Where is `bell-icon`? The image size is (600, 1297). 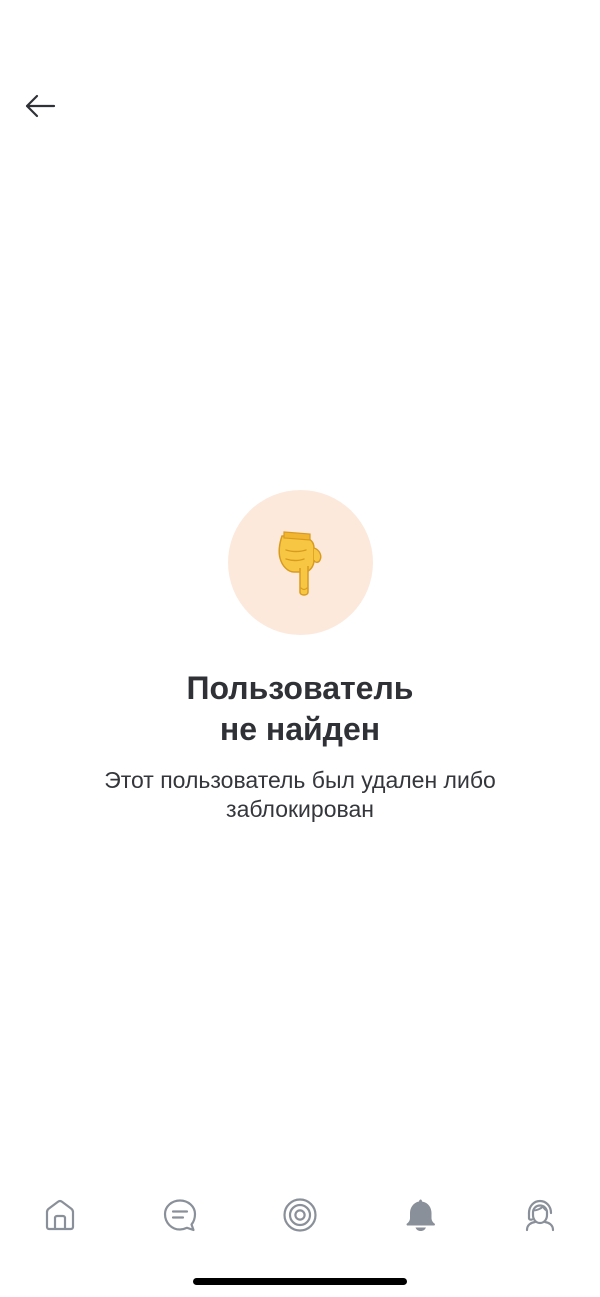 bell-icon is located at coordinates (420, 1215).